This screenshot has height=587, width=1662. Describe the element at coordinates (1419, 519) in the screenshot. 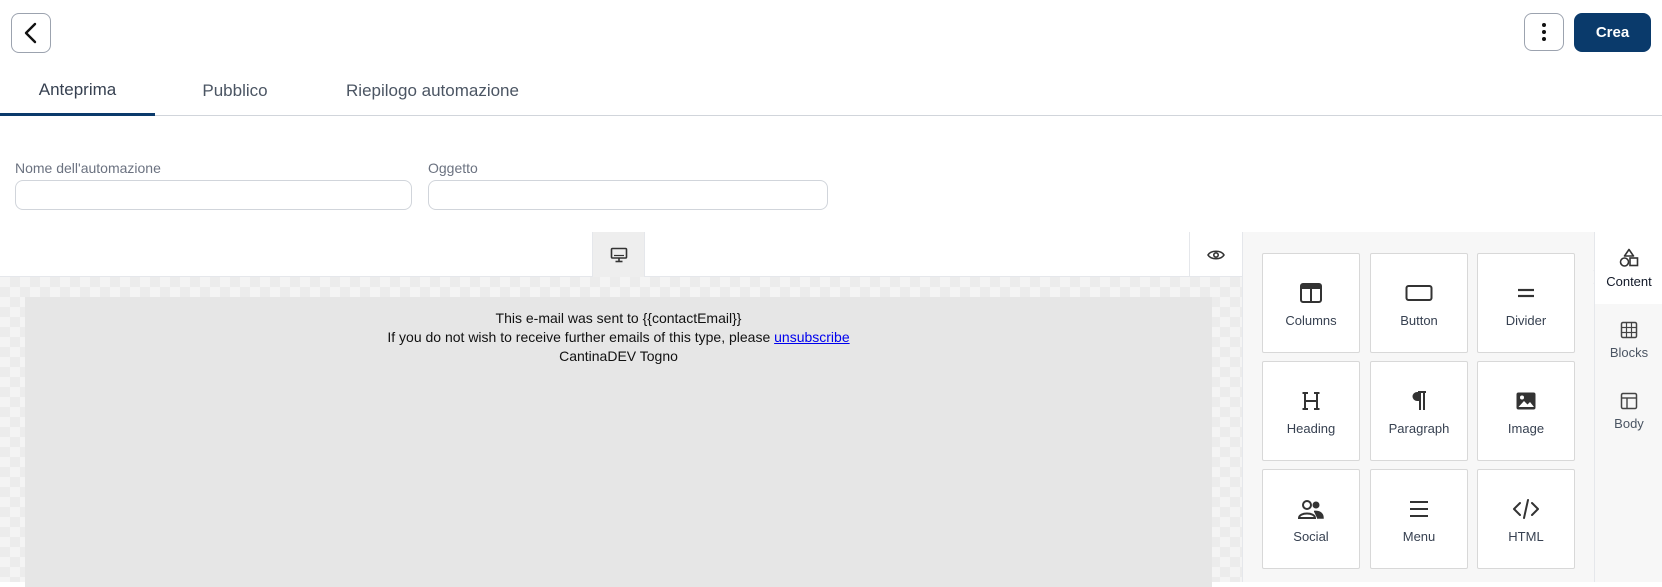

I see `content-tile-menu: Menu` at that location.